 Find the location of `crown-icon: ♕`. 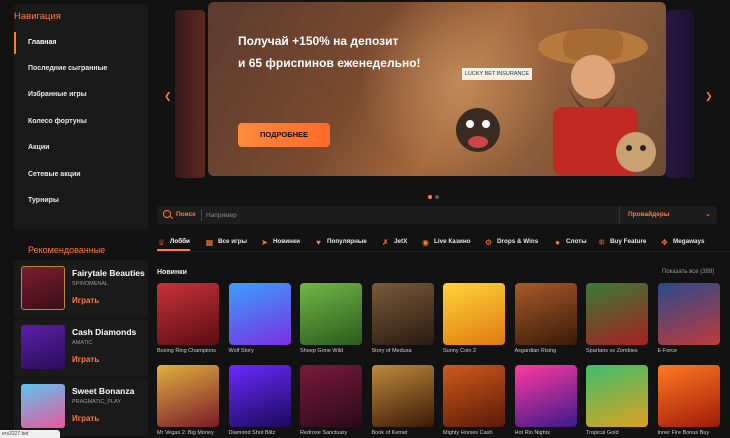

crown-icon: ♕ is located at coordinates (161, 242).